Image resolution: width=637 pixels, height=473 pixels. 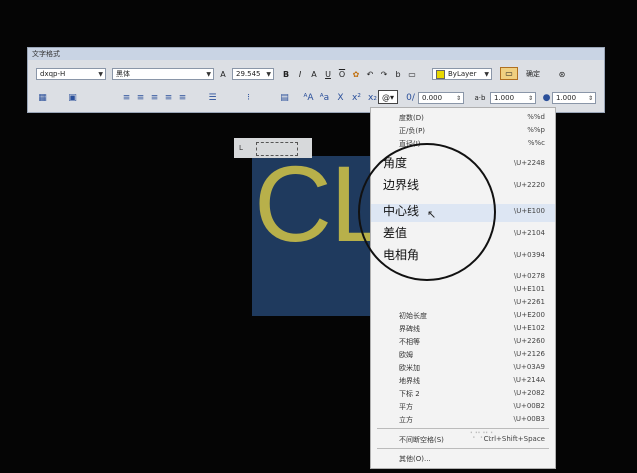 What do you see at coordinates (463, 440) in the screenshot?
I see `menu-item: 不间断空格(S) Ctrl+Shift+Space` at bounding box center [463, 440].